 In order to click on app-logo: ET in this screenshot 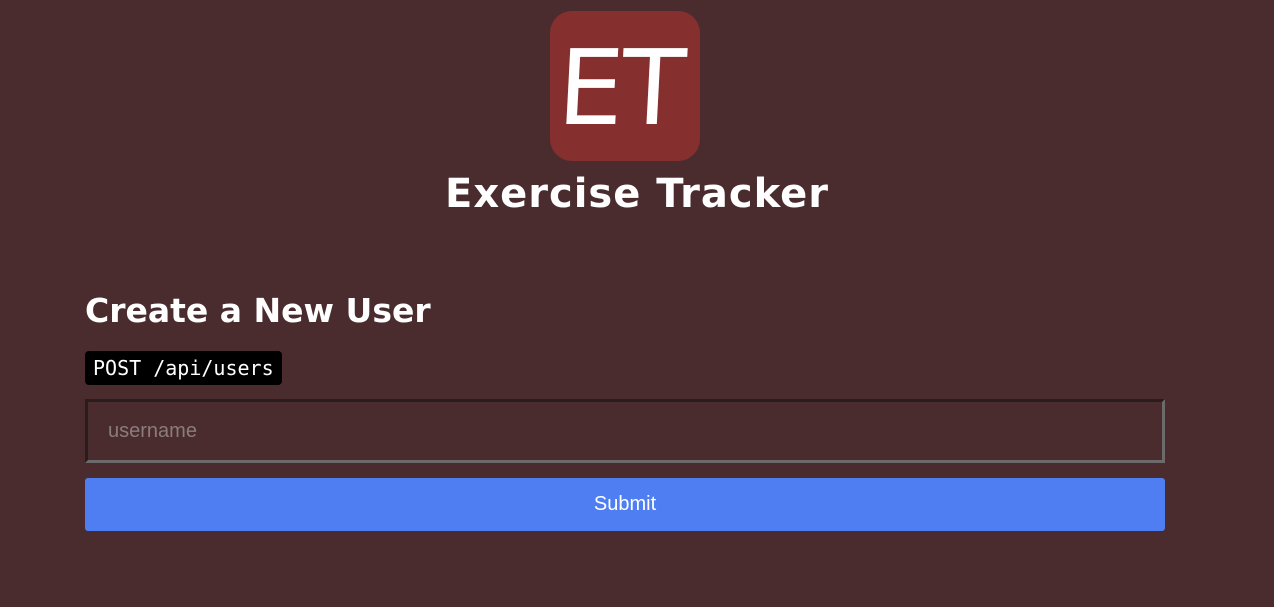, I will do `click(625, 86)`.